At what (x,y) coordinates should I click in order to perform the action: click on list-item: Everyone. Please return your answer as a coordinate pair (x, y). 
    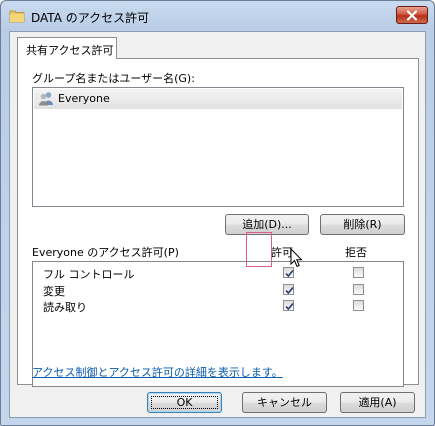
    Looking at the image, I should click on (218, 99).